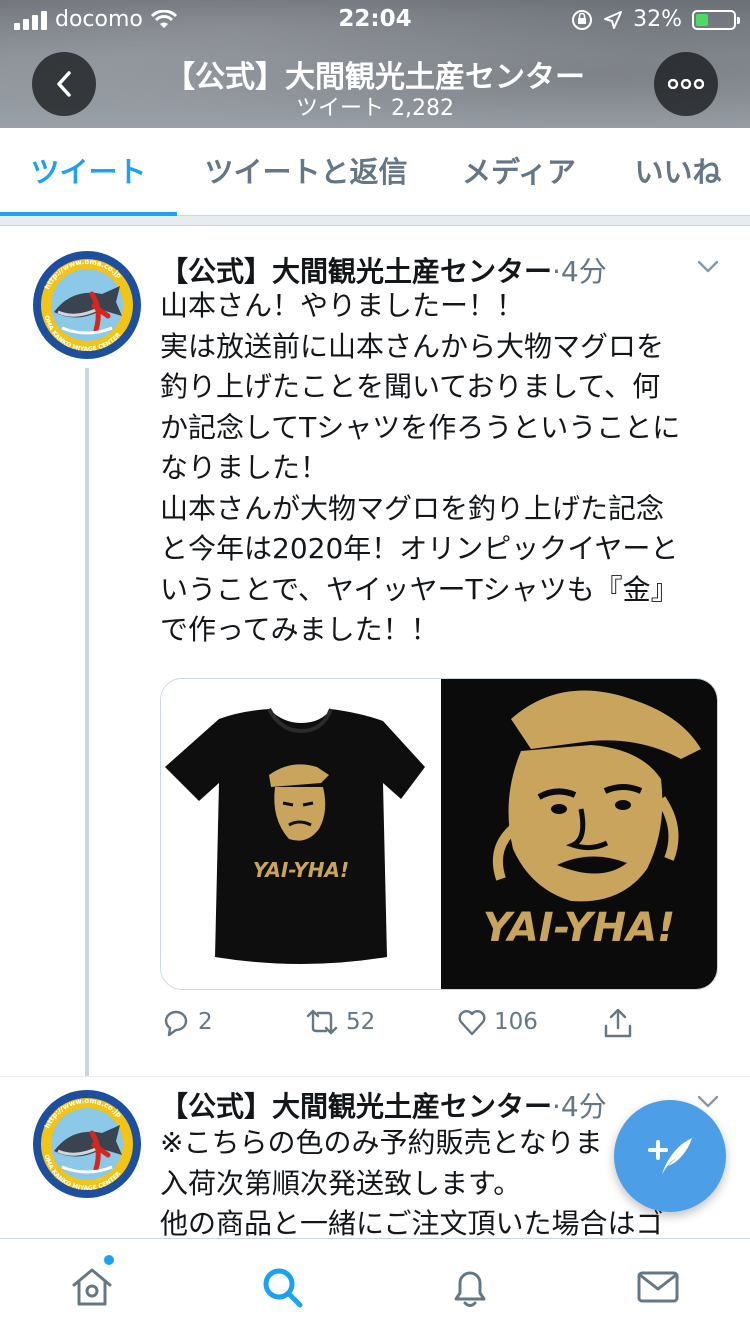 This screenshot has width=750, height=1334. Describe the element at coordinates (412, 508) in the screenshot. I see `tweet-line: 山本さんが大物マグロを釣り上げた記念` at that location.